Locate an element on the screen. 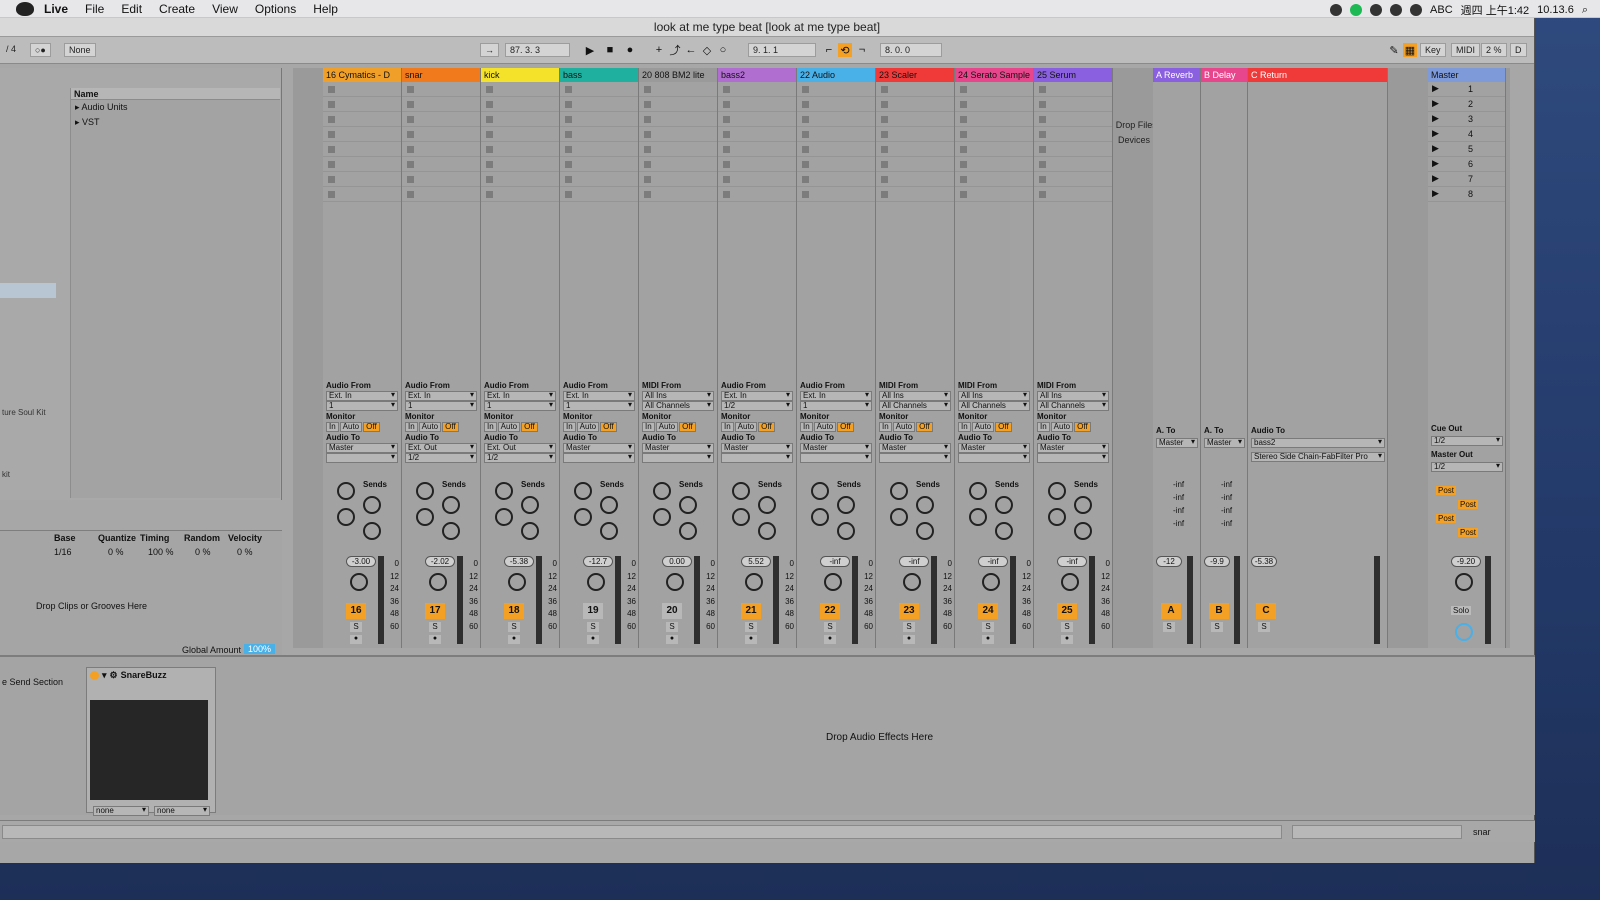 The height and width of the screenshot is (900, 1600). input-channel-select: All Channels is located at coordinates (1073, 406).